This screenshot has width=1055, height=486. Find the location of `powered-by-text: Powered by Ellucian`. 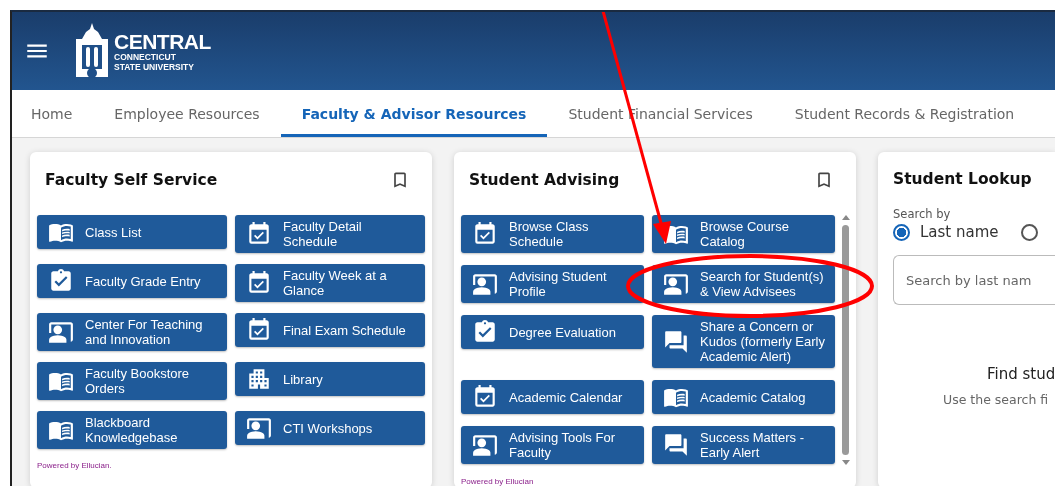

powered-by-text: Powered by Ellucian is located at coordinates (497, 481).